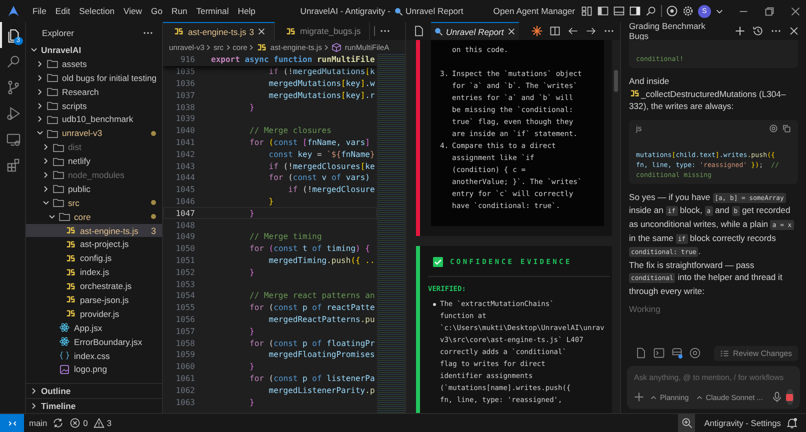 This screenshot has height=432, width=806. Describe the element at coordinates (184, 307) in the screenshot. I see `line-number: 1055` at that location.